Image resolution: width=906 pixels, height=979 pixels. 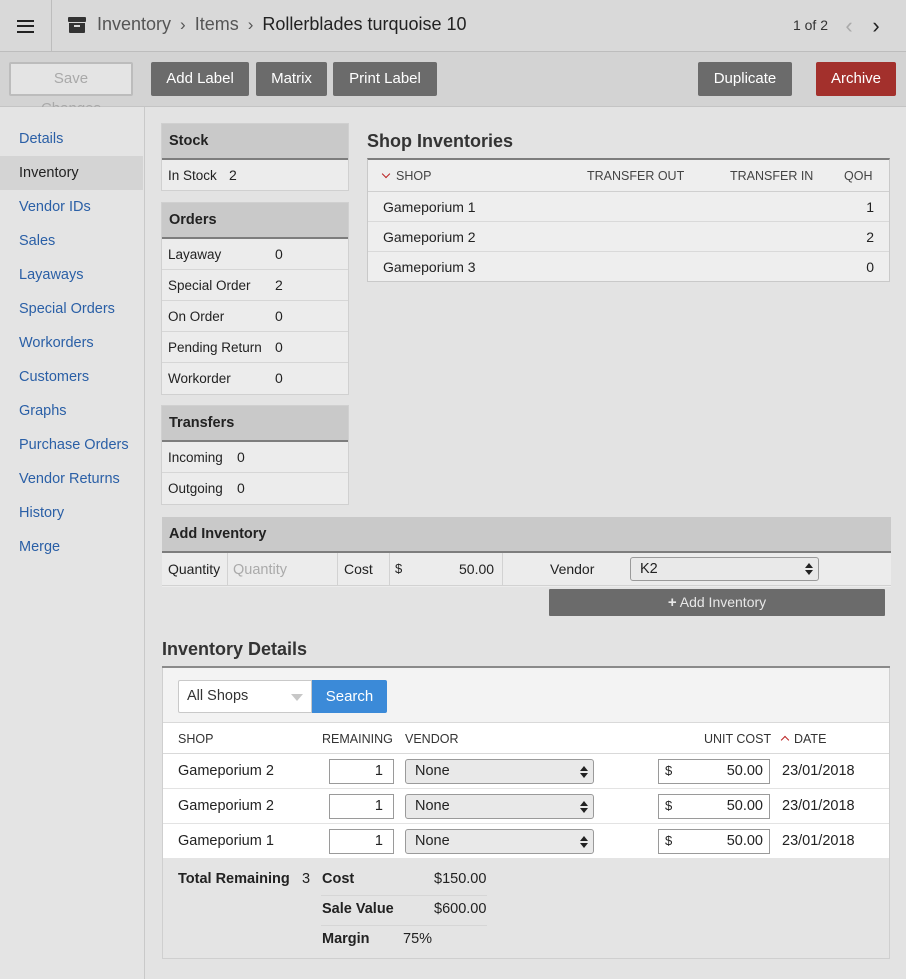 I want to click on orders-row-workorder: Workorder 0, so click(x=255, y=378).